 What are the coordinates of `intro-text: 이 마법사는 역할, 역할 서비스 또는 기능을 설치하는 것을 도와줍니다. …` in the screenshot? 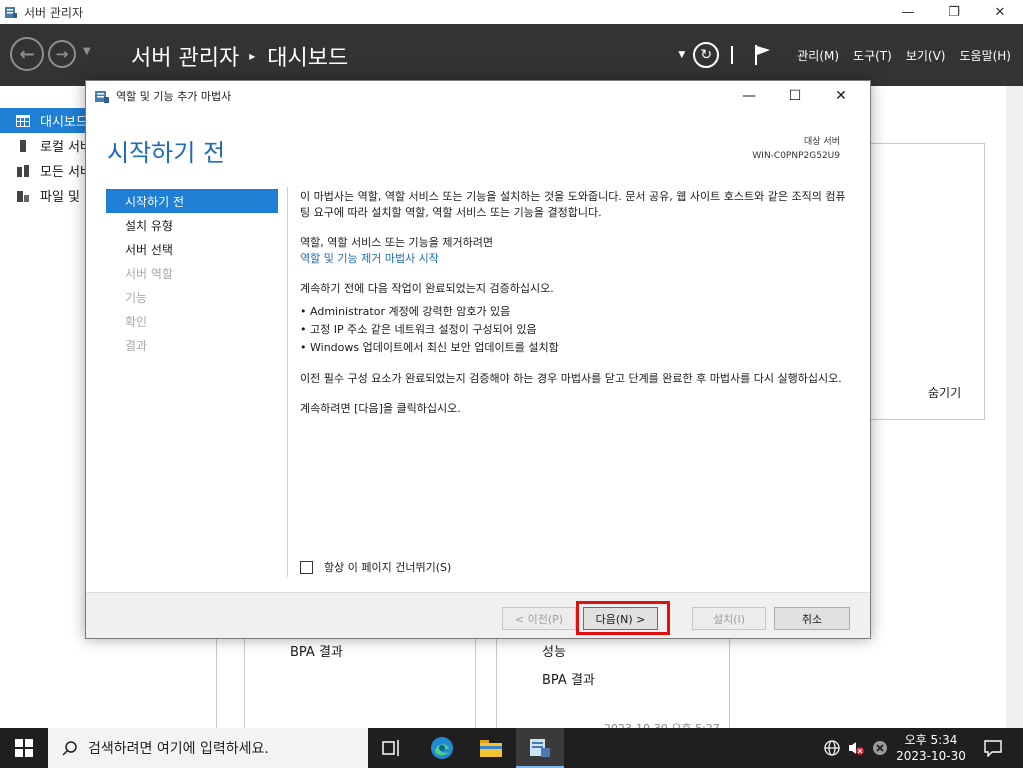 It's located at (573, 204).